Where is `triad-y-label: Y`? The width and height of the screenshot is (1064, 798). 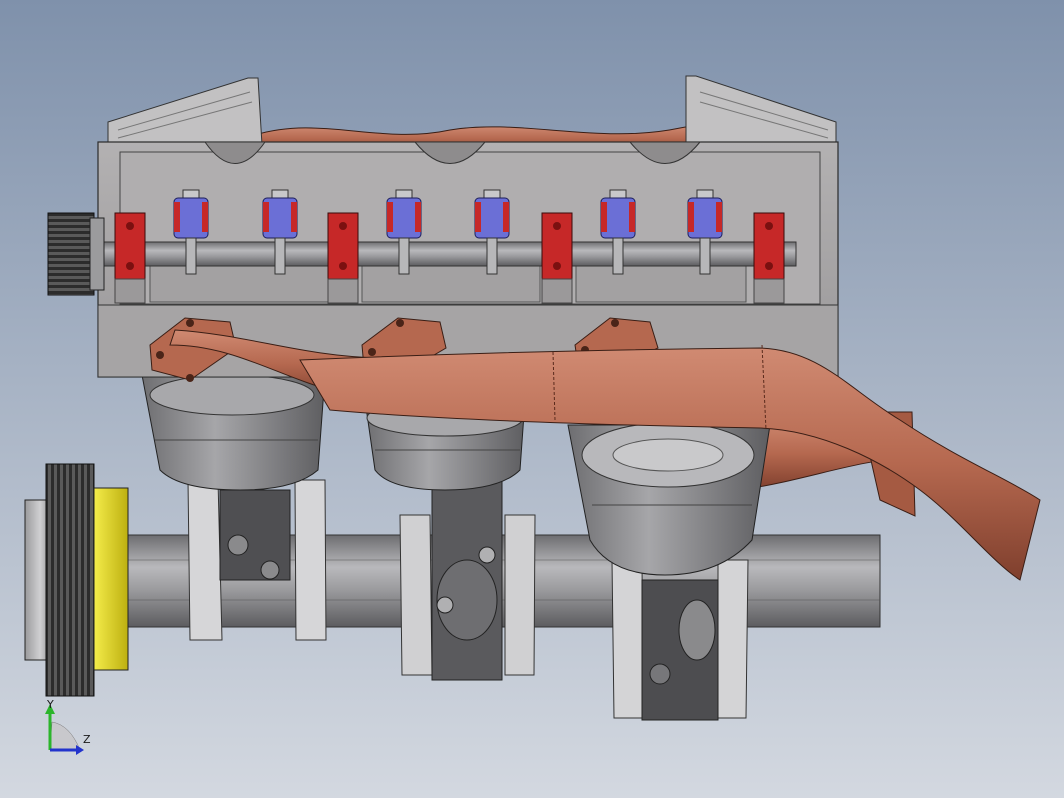 triad-y-label: Y is located at coordinates (50, 704).